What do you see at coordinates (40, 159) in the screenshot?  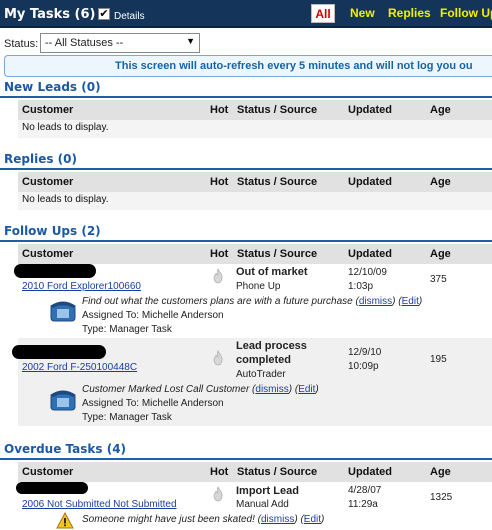 I see `section-title-replies: Replies (0)` at bounding box center [40, 159].